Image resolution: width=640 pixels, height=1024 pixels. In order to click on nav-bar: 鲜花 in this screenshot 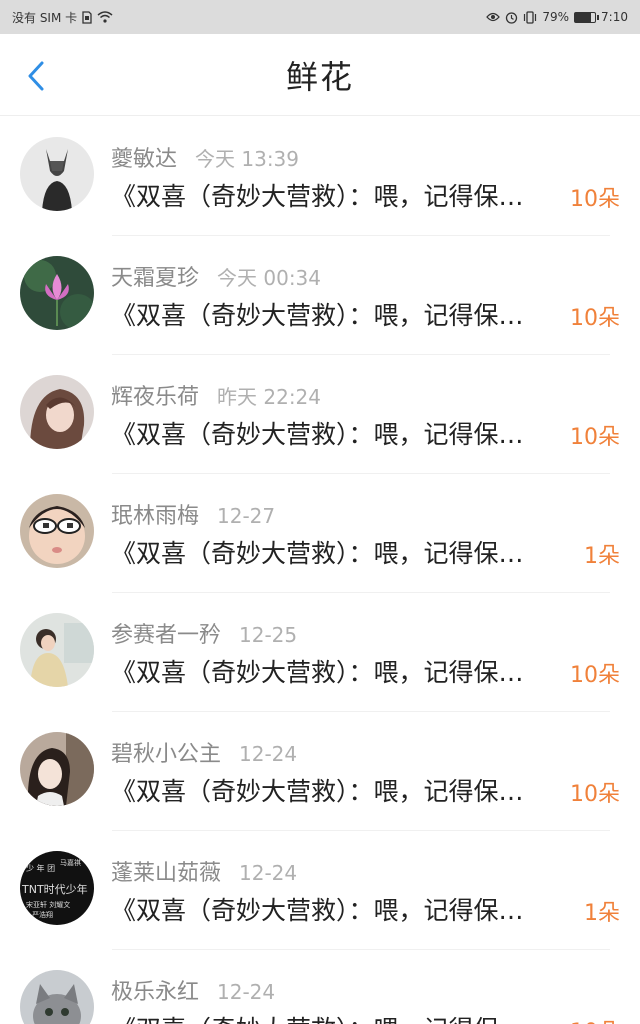, I will do `click(320, 75)`.